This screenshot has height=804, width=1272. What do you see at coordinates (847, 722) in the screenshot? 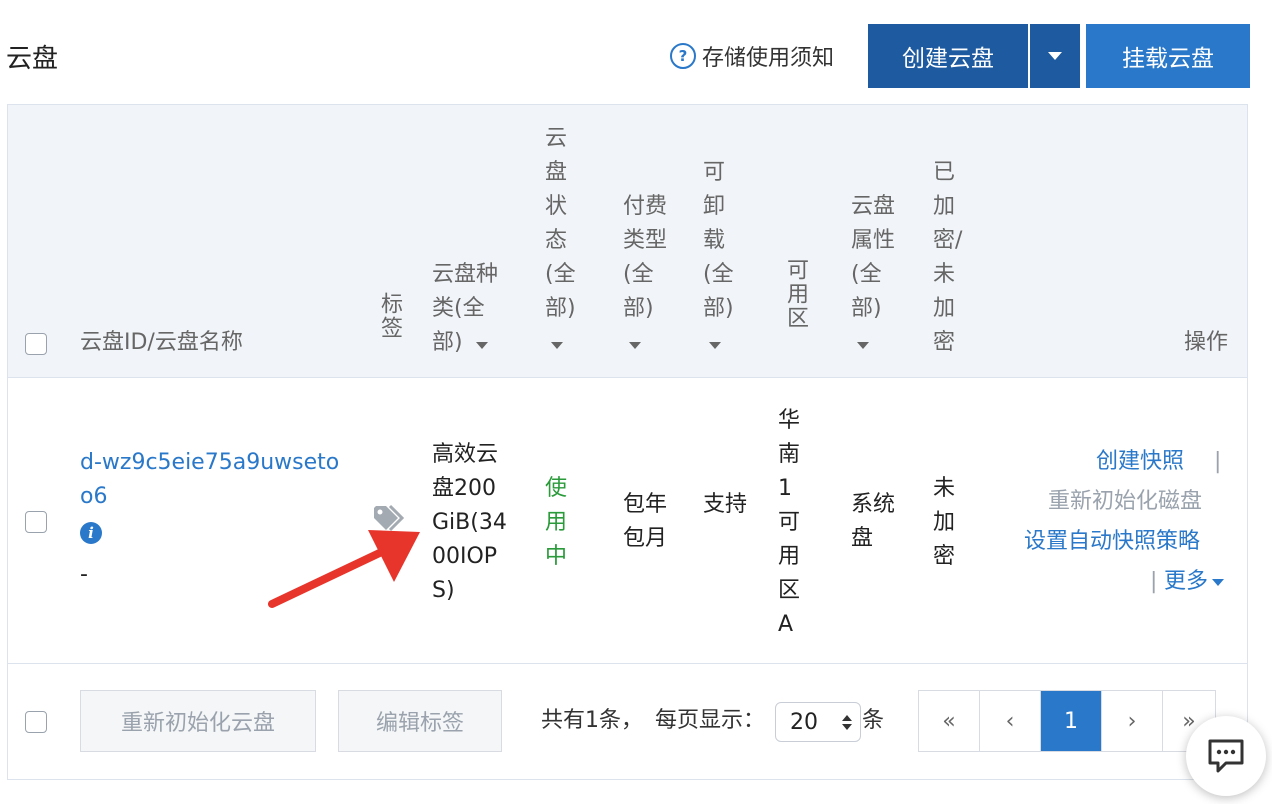
I see `spinner-arrows-icon` at bounding box center [847, 722].